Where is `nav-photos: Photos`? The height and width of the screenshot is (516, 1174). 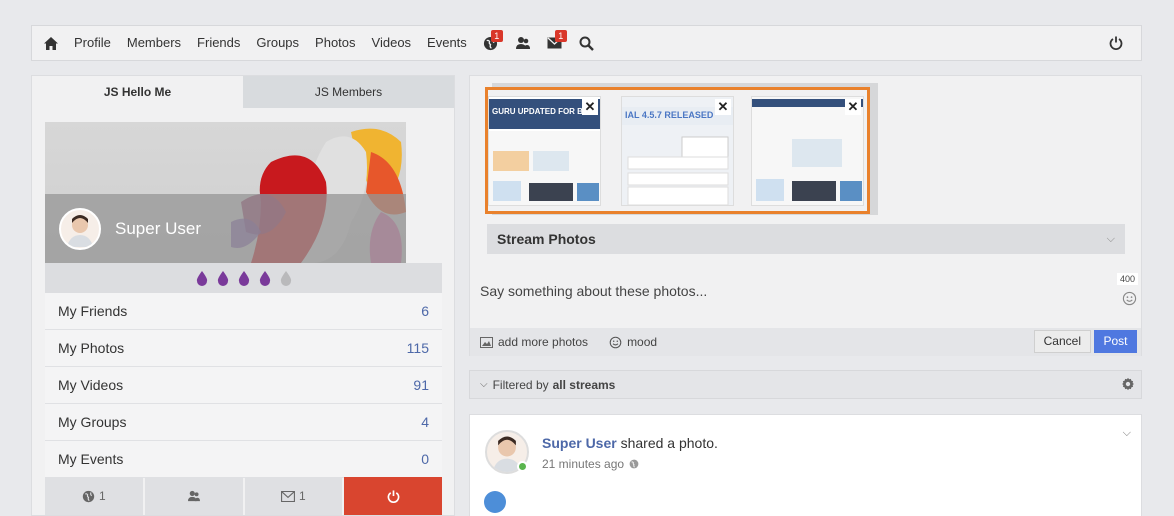 nav-photos: Photos is located at coordinates (335, 43).